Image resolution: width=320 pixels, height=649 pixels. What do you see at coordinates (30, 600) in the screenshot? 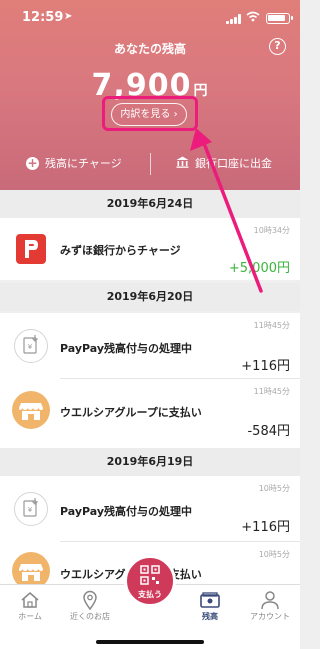
I see `home-icon` at bounding box center [30, 600].